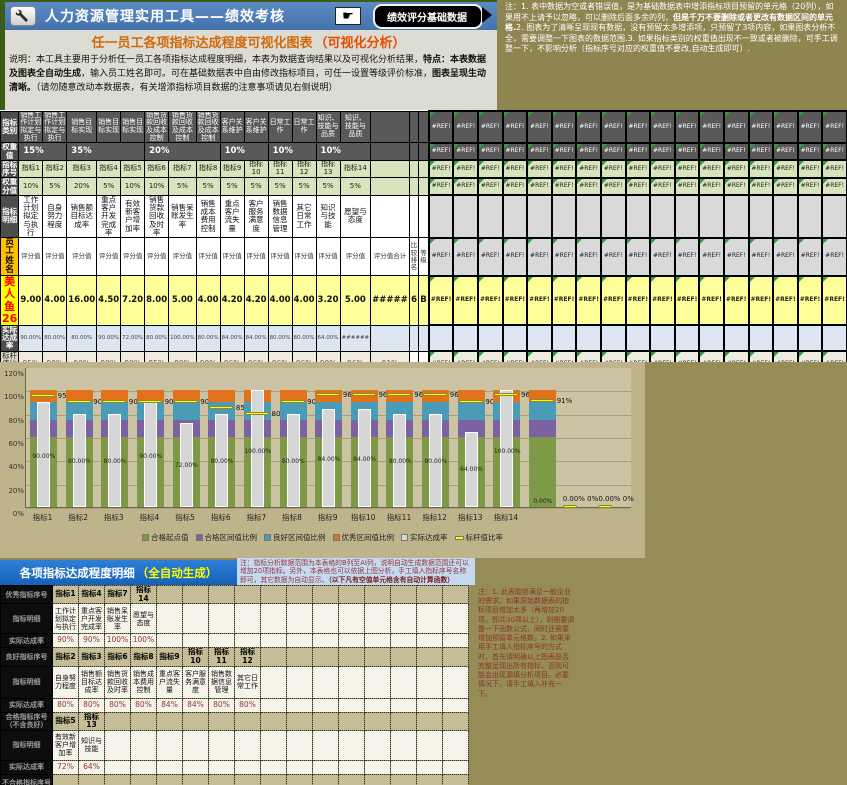 Image resolution: width=847 pixels, height=785 pixels. I want to click on score-cell: 9.00, so click(31, 300).